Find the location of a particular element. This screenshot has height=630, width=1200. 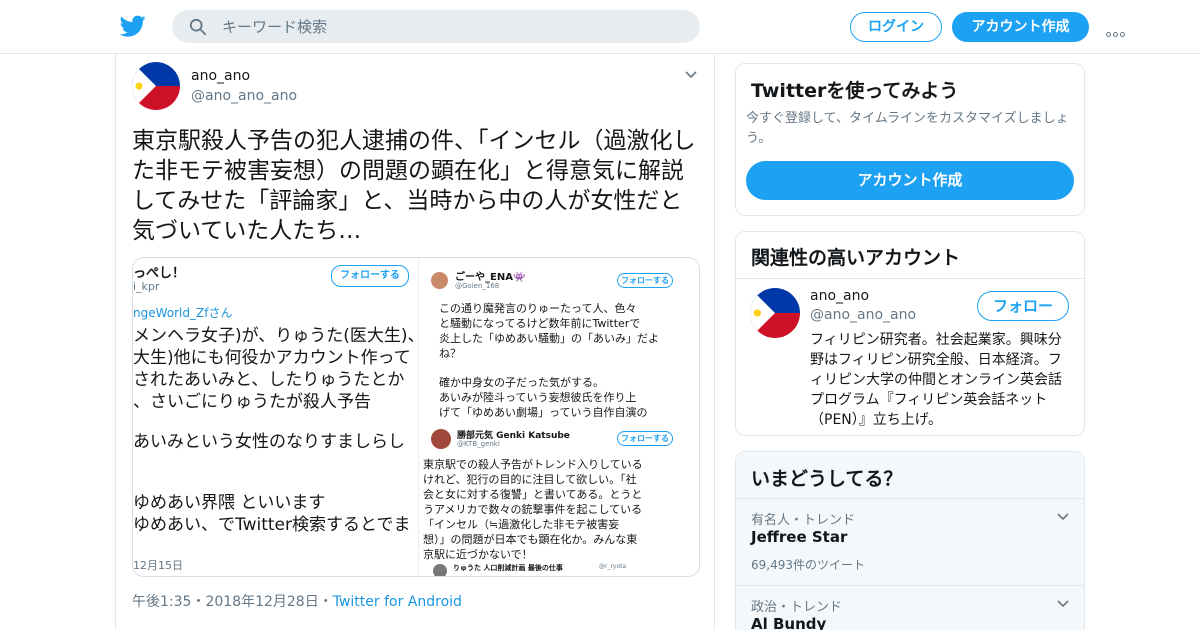

embedded-handle: @KTB_genki is located at coordinates (478, 444).